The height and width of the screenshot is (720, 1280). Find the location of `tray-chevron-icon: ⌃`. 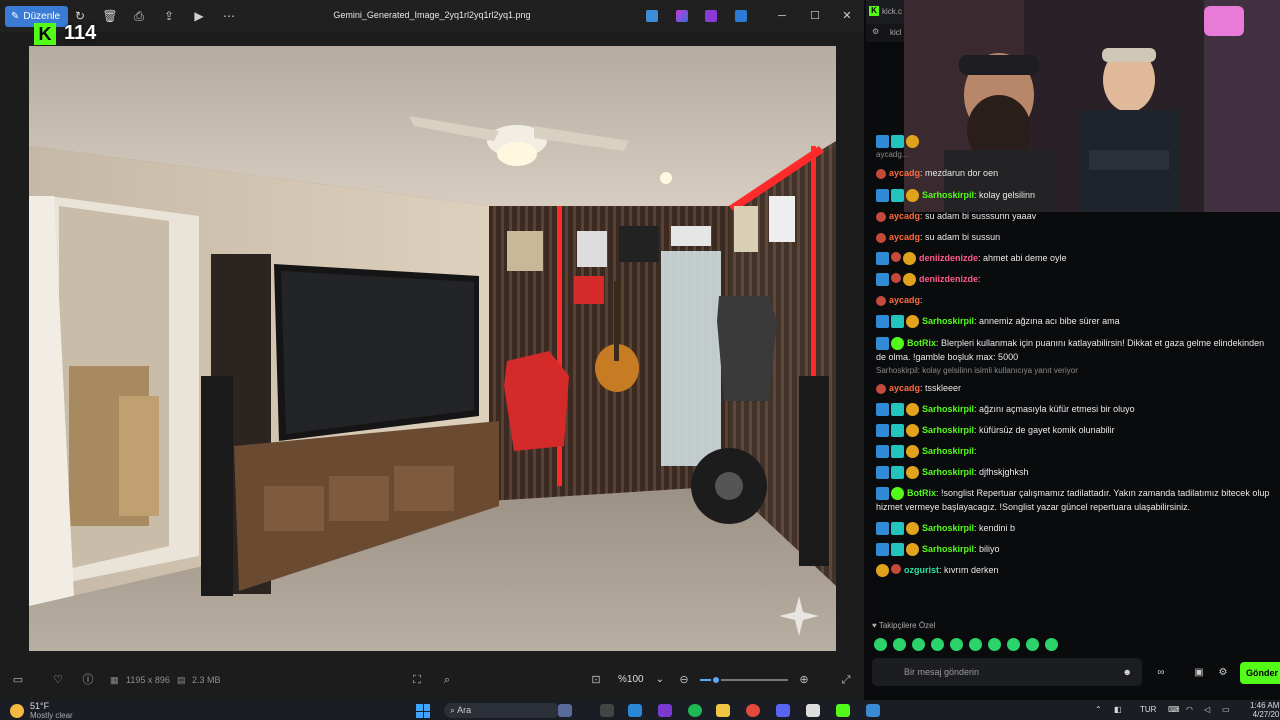

tray-chevron-icon: ⌃ is located at coordinates (1098, 709).